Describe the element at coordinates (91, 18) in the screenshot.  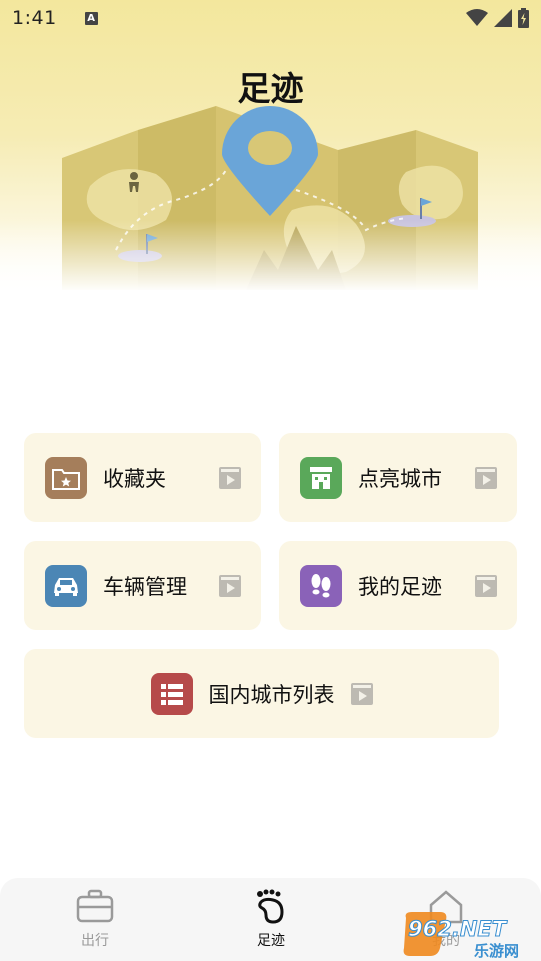
I see `notification-a-icon: A` at that location.